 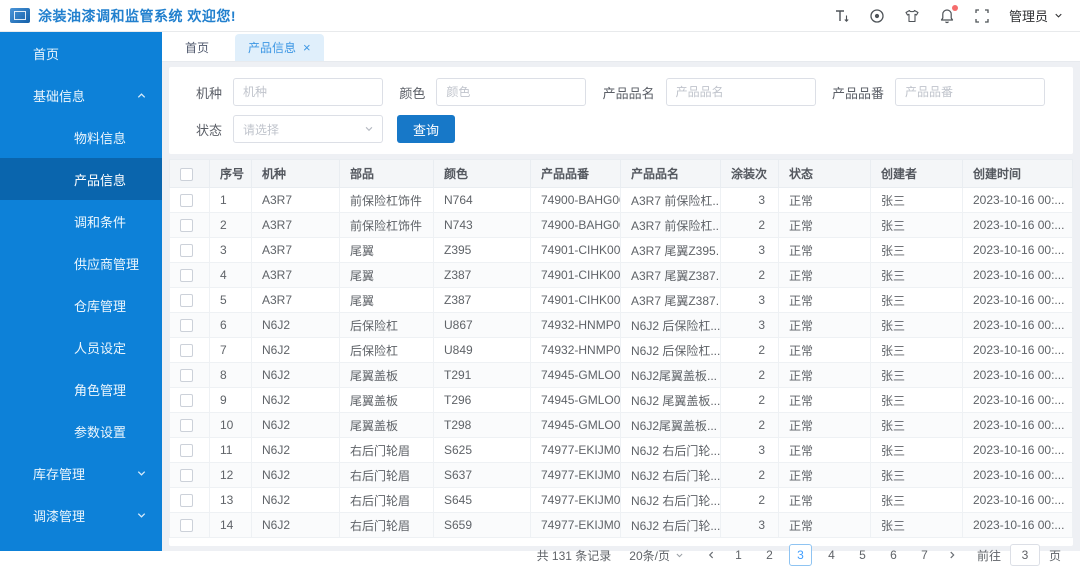 I want to click on table-cell: 4, so click(x=230, y=275).